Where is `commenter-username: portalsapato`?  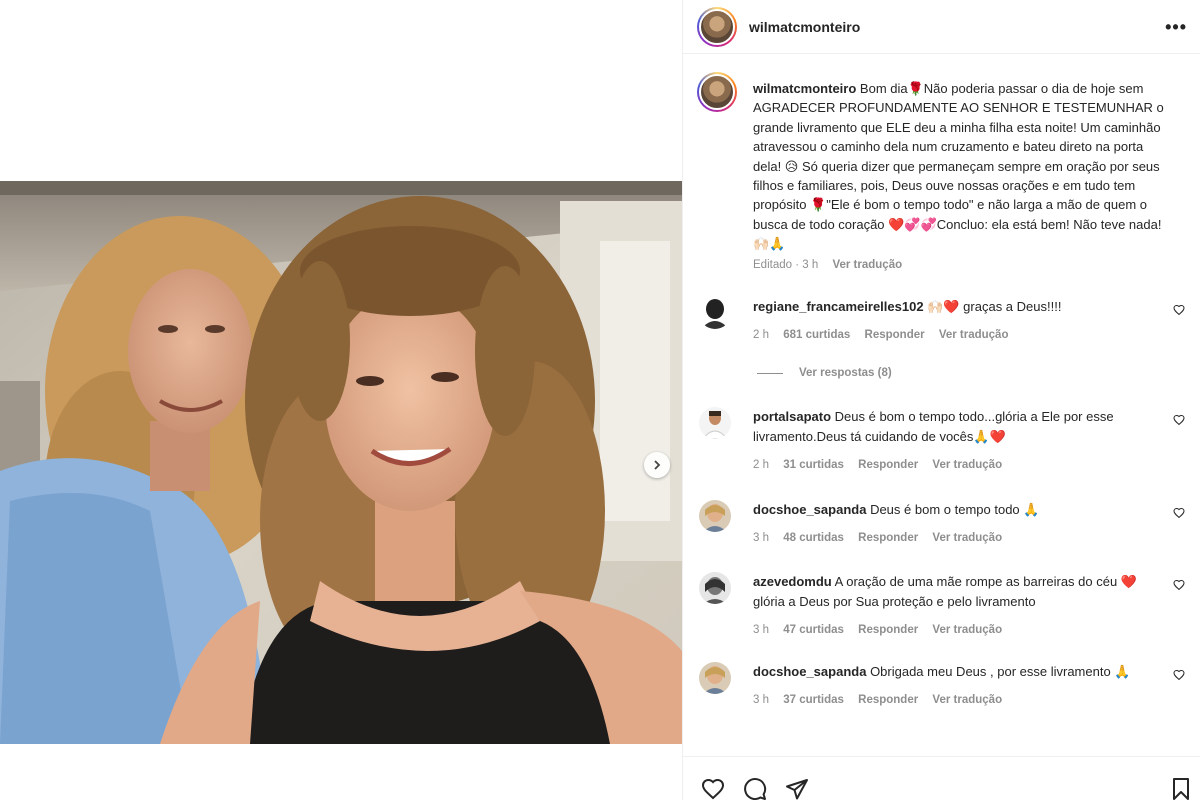
commenter-username: portalsapato is located at coordinates (792, 416).